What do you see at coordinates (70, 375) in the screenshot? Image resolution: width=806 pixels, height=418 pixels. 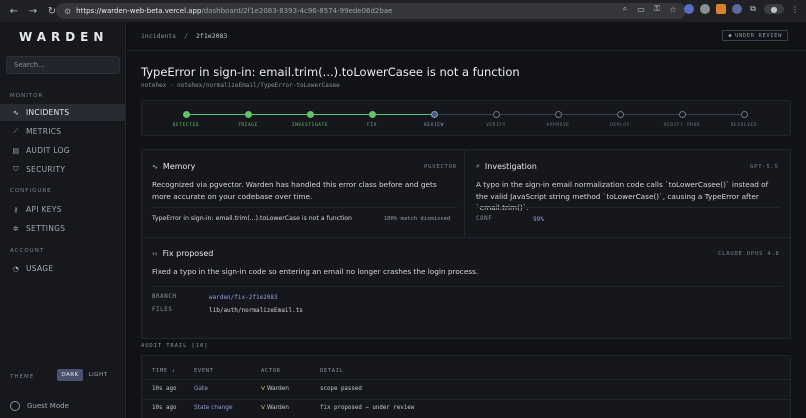 I see `theme-dark-button: DARK` at bounding box center [70, 375].